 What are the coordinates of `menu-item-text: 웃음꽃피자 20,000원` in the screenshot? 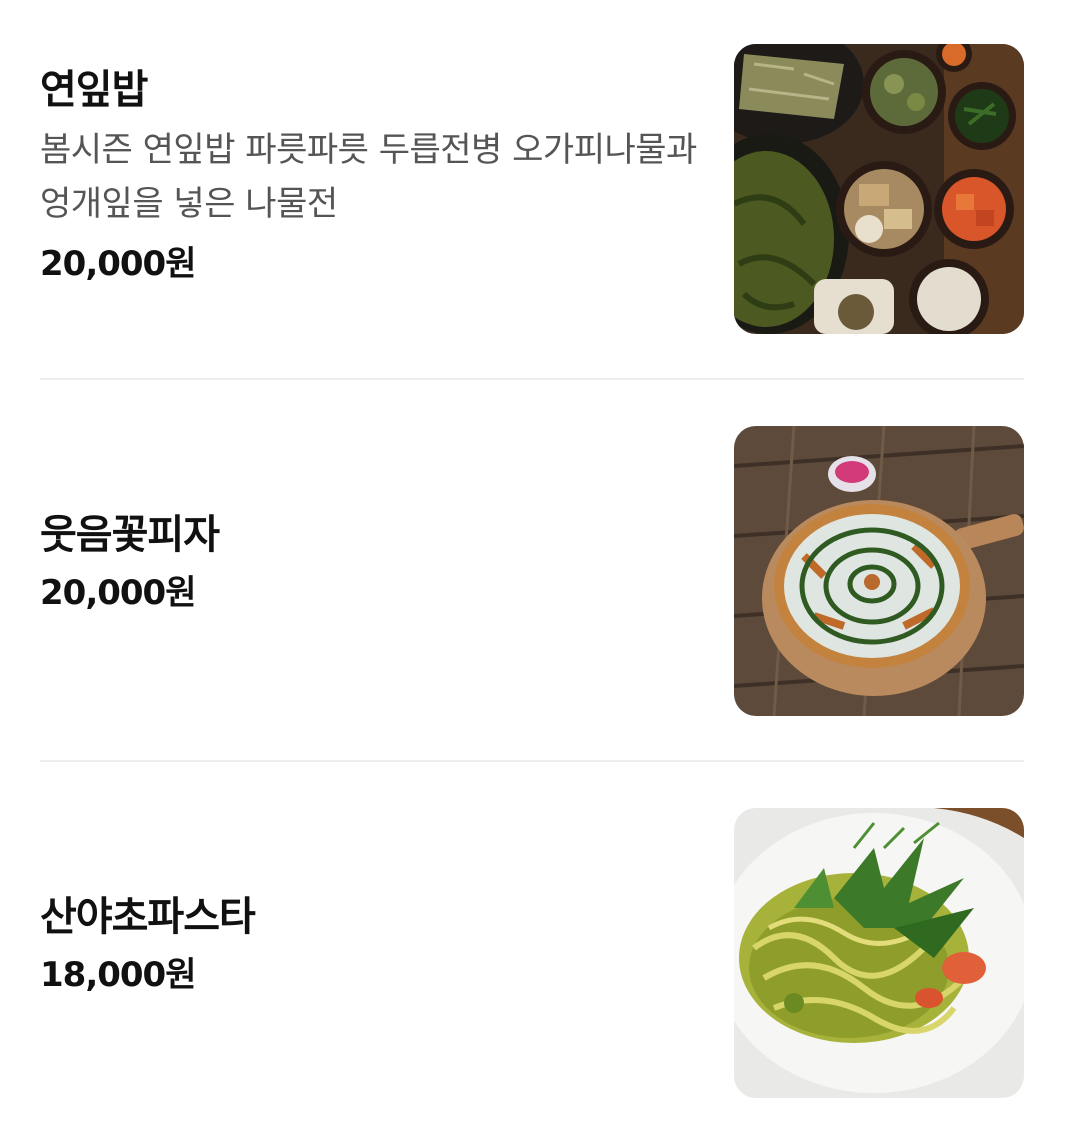 It's located at (370, 563).